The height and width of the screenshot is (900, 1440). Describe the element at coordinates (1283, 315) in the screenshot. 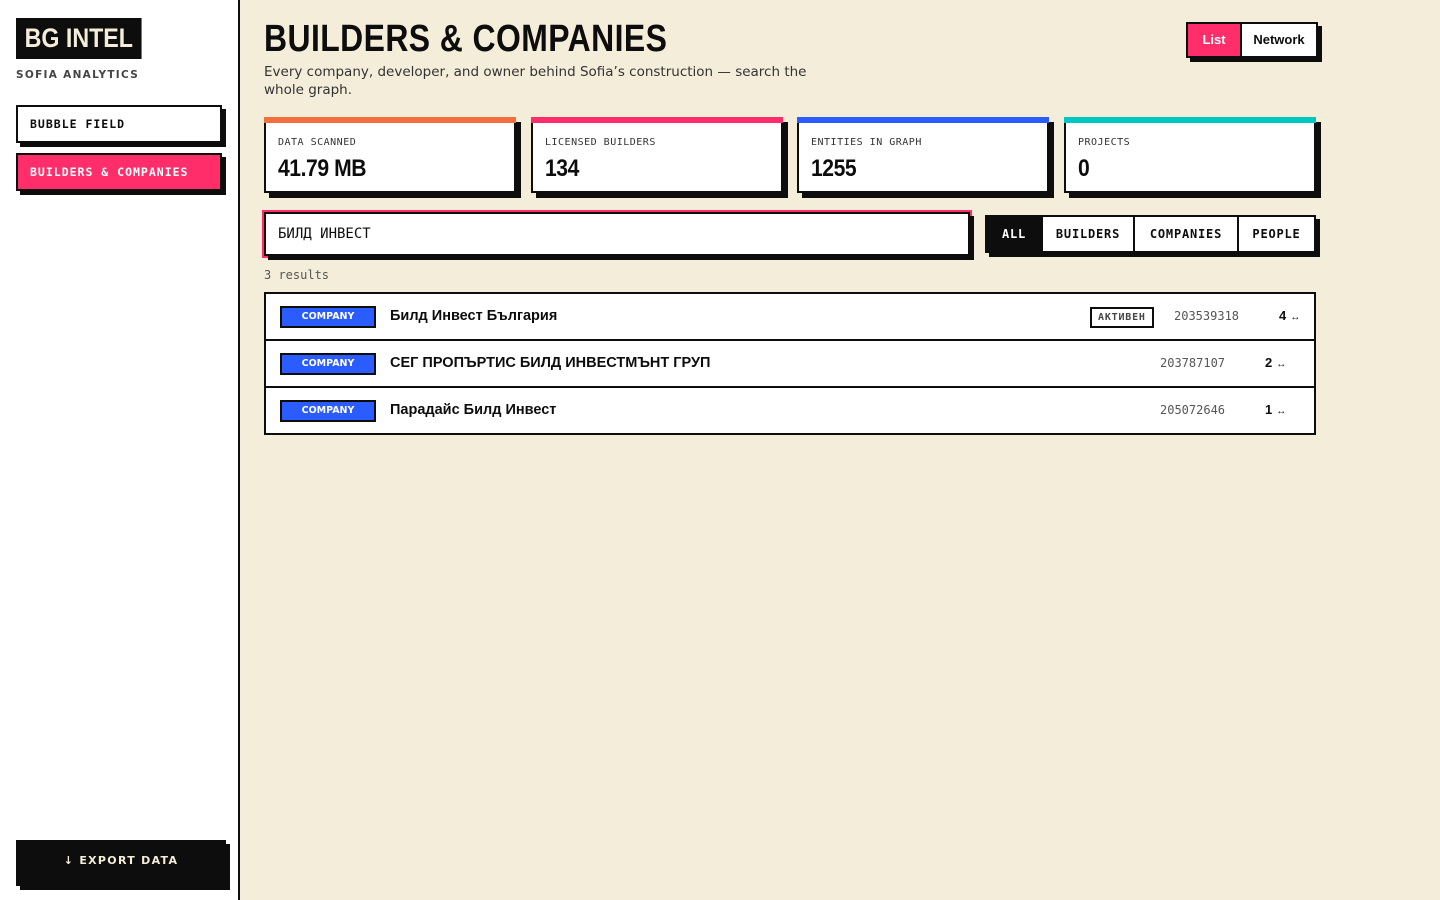

I see `link-count-value: 4` at that location.